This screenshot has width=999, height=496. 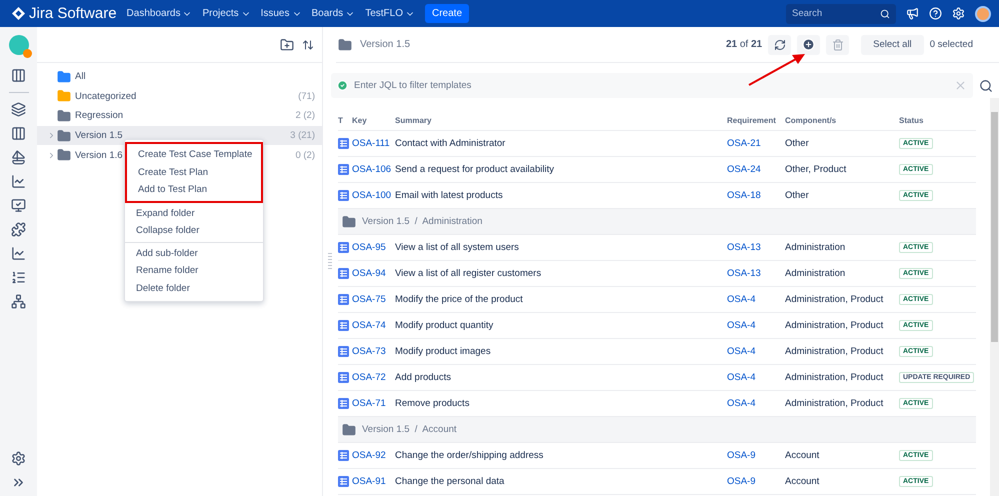 What do you see at coordinates (360, 120) in the screenshot?
I see `column-header: Key` at bounding box center [360, 120].